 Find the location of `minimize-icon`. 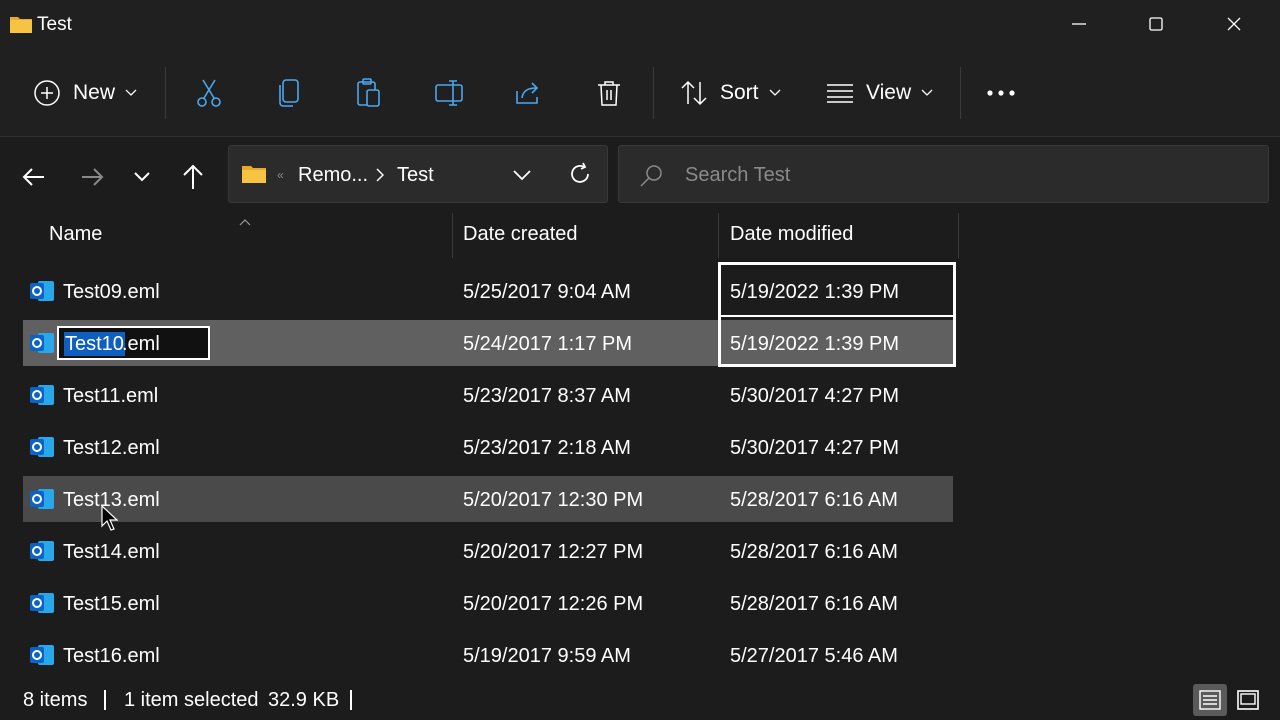

minimize-icon is located at coordinates (1079, 24).